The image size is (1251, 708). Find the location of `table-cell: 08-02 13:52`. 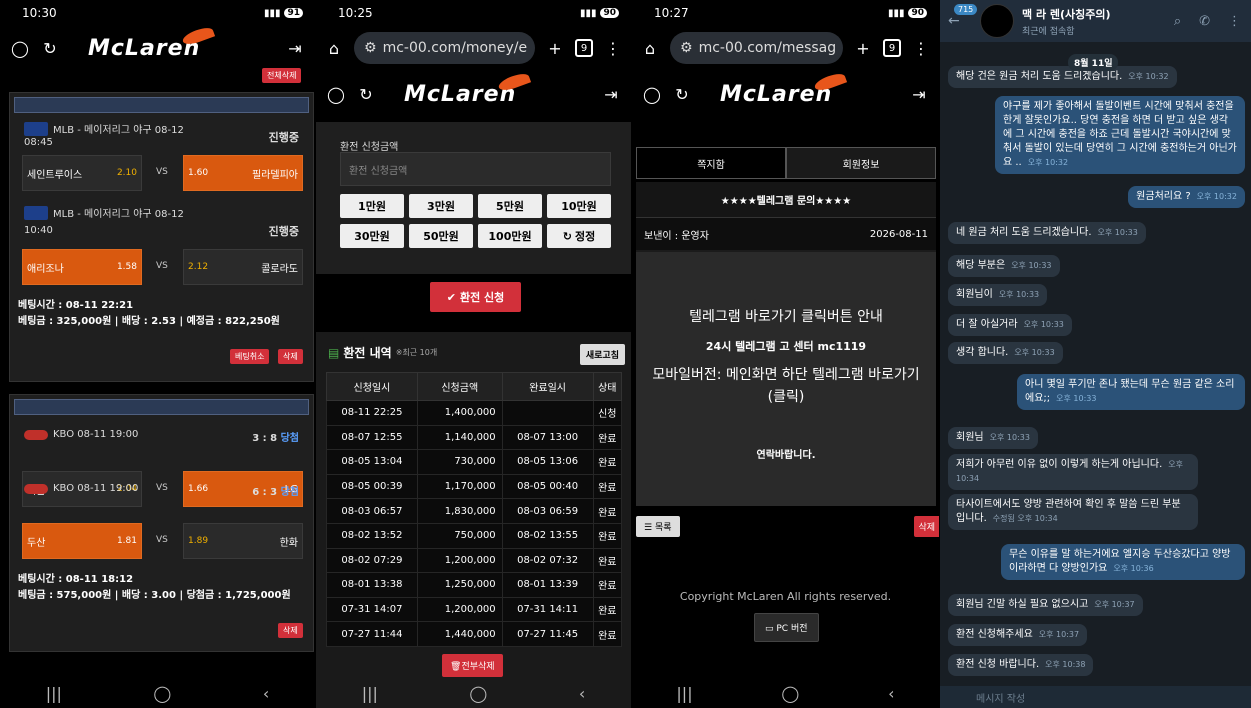

table-cell: 08-02 13:52 is located at coordinates (372, 535).